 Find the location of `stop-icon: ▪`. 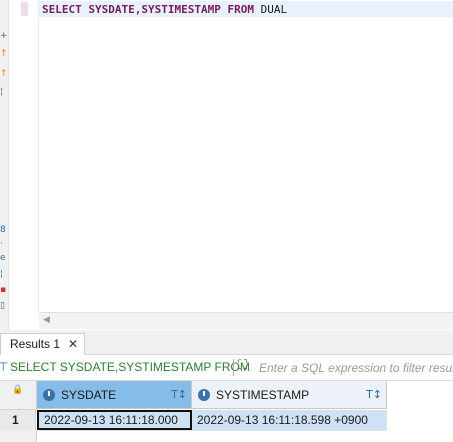

stop-icon: ▪ is located at coordinates (3, 290).